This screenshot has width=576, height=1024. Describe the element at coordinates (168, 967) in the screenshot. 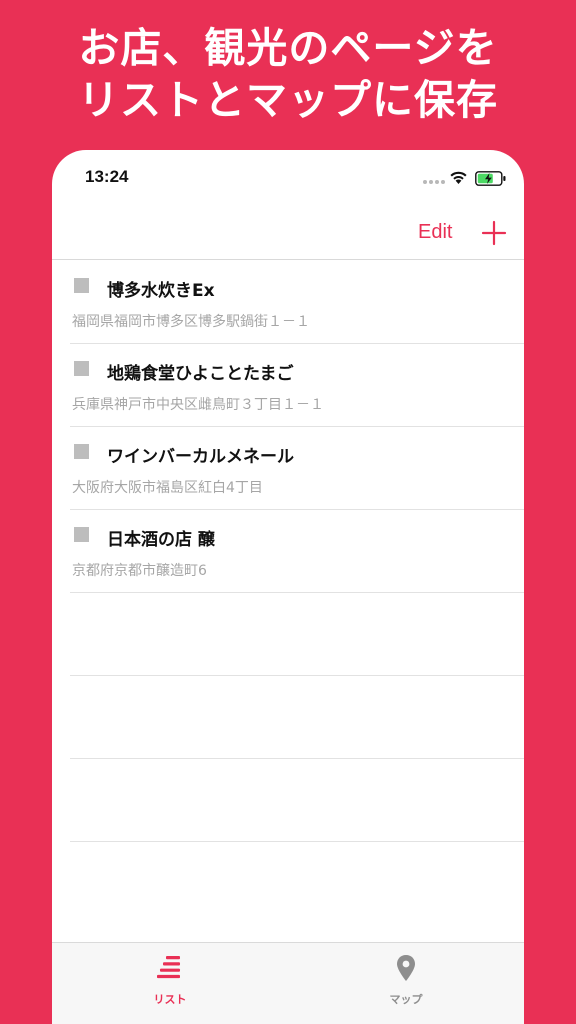

I see `list-icon` at that location.